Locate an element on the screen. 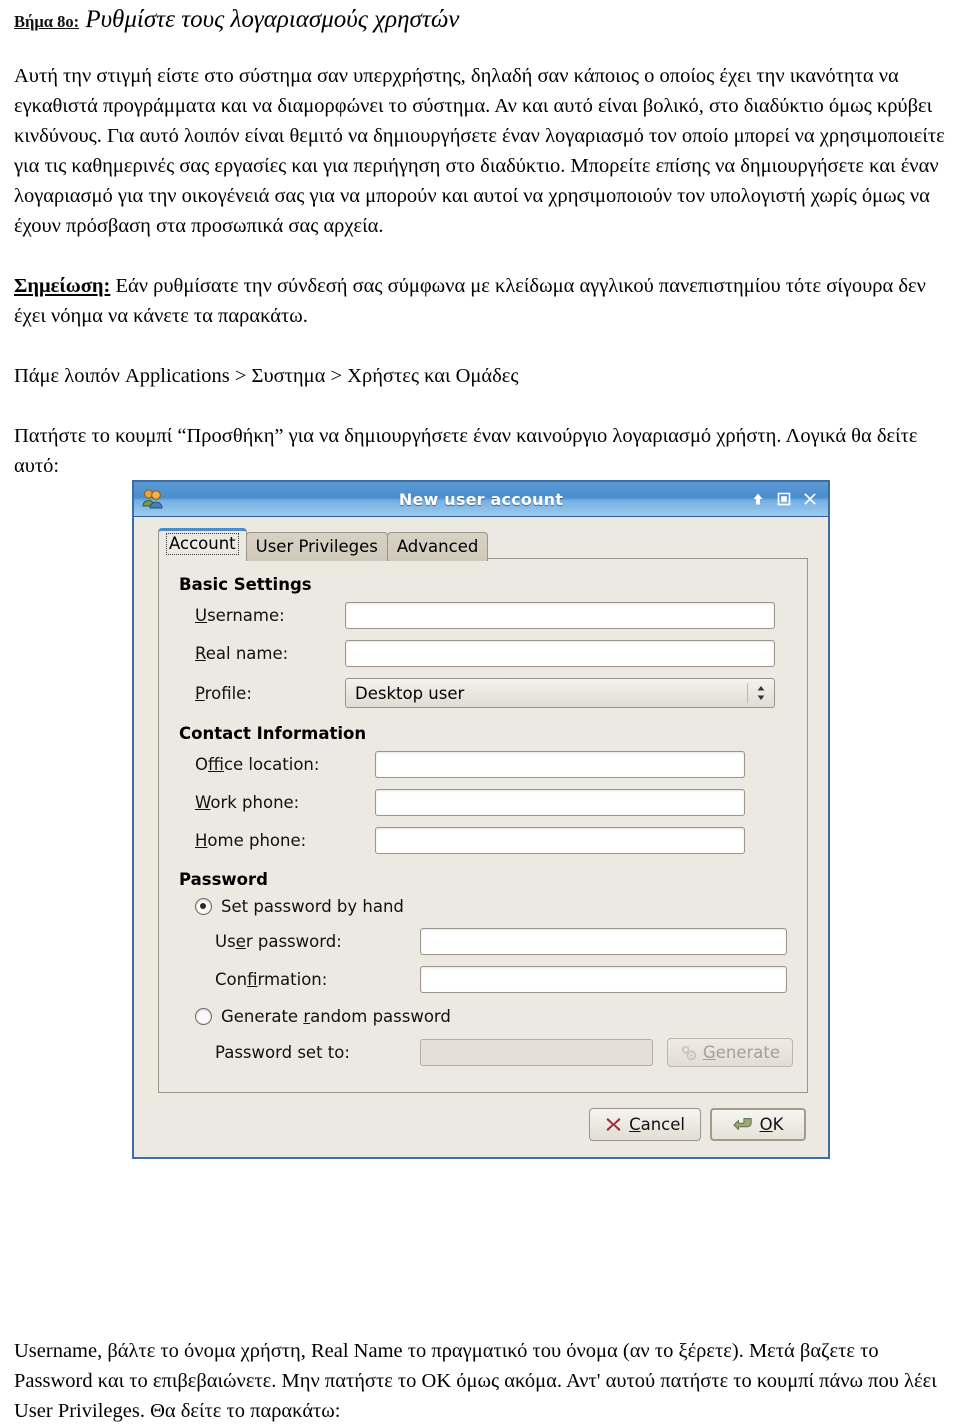 The width and height of the screenshot is (960, 1426). user-password-input is located at coordinates (603, 941).